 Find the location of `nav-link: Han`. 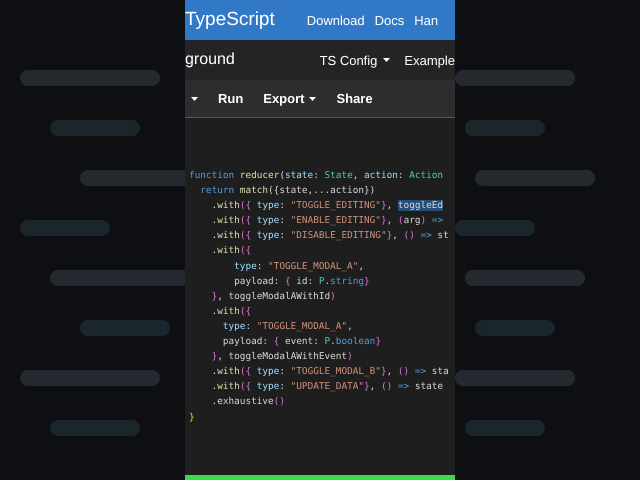

nav-link: Han is located at coordinates (426, 20).